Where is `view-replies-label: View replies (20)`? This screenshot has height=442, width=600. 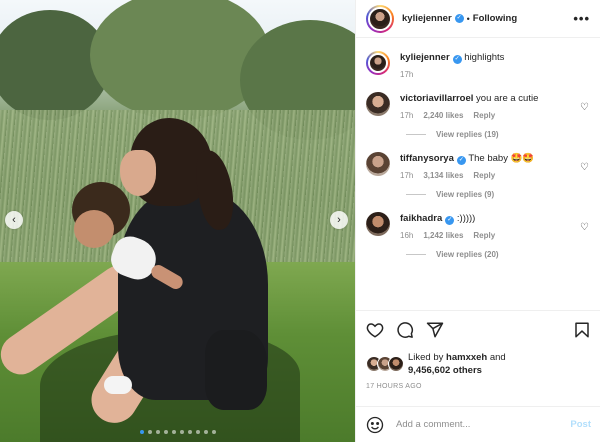 view-replies-label: View replies (20) is located at coordinates (467, 254).